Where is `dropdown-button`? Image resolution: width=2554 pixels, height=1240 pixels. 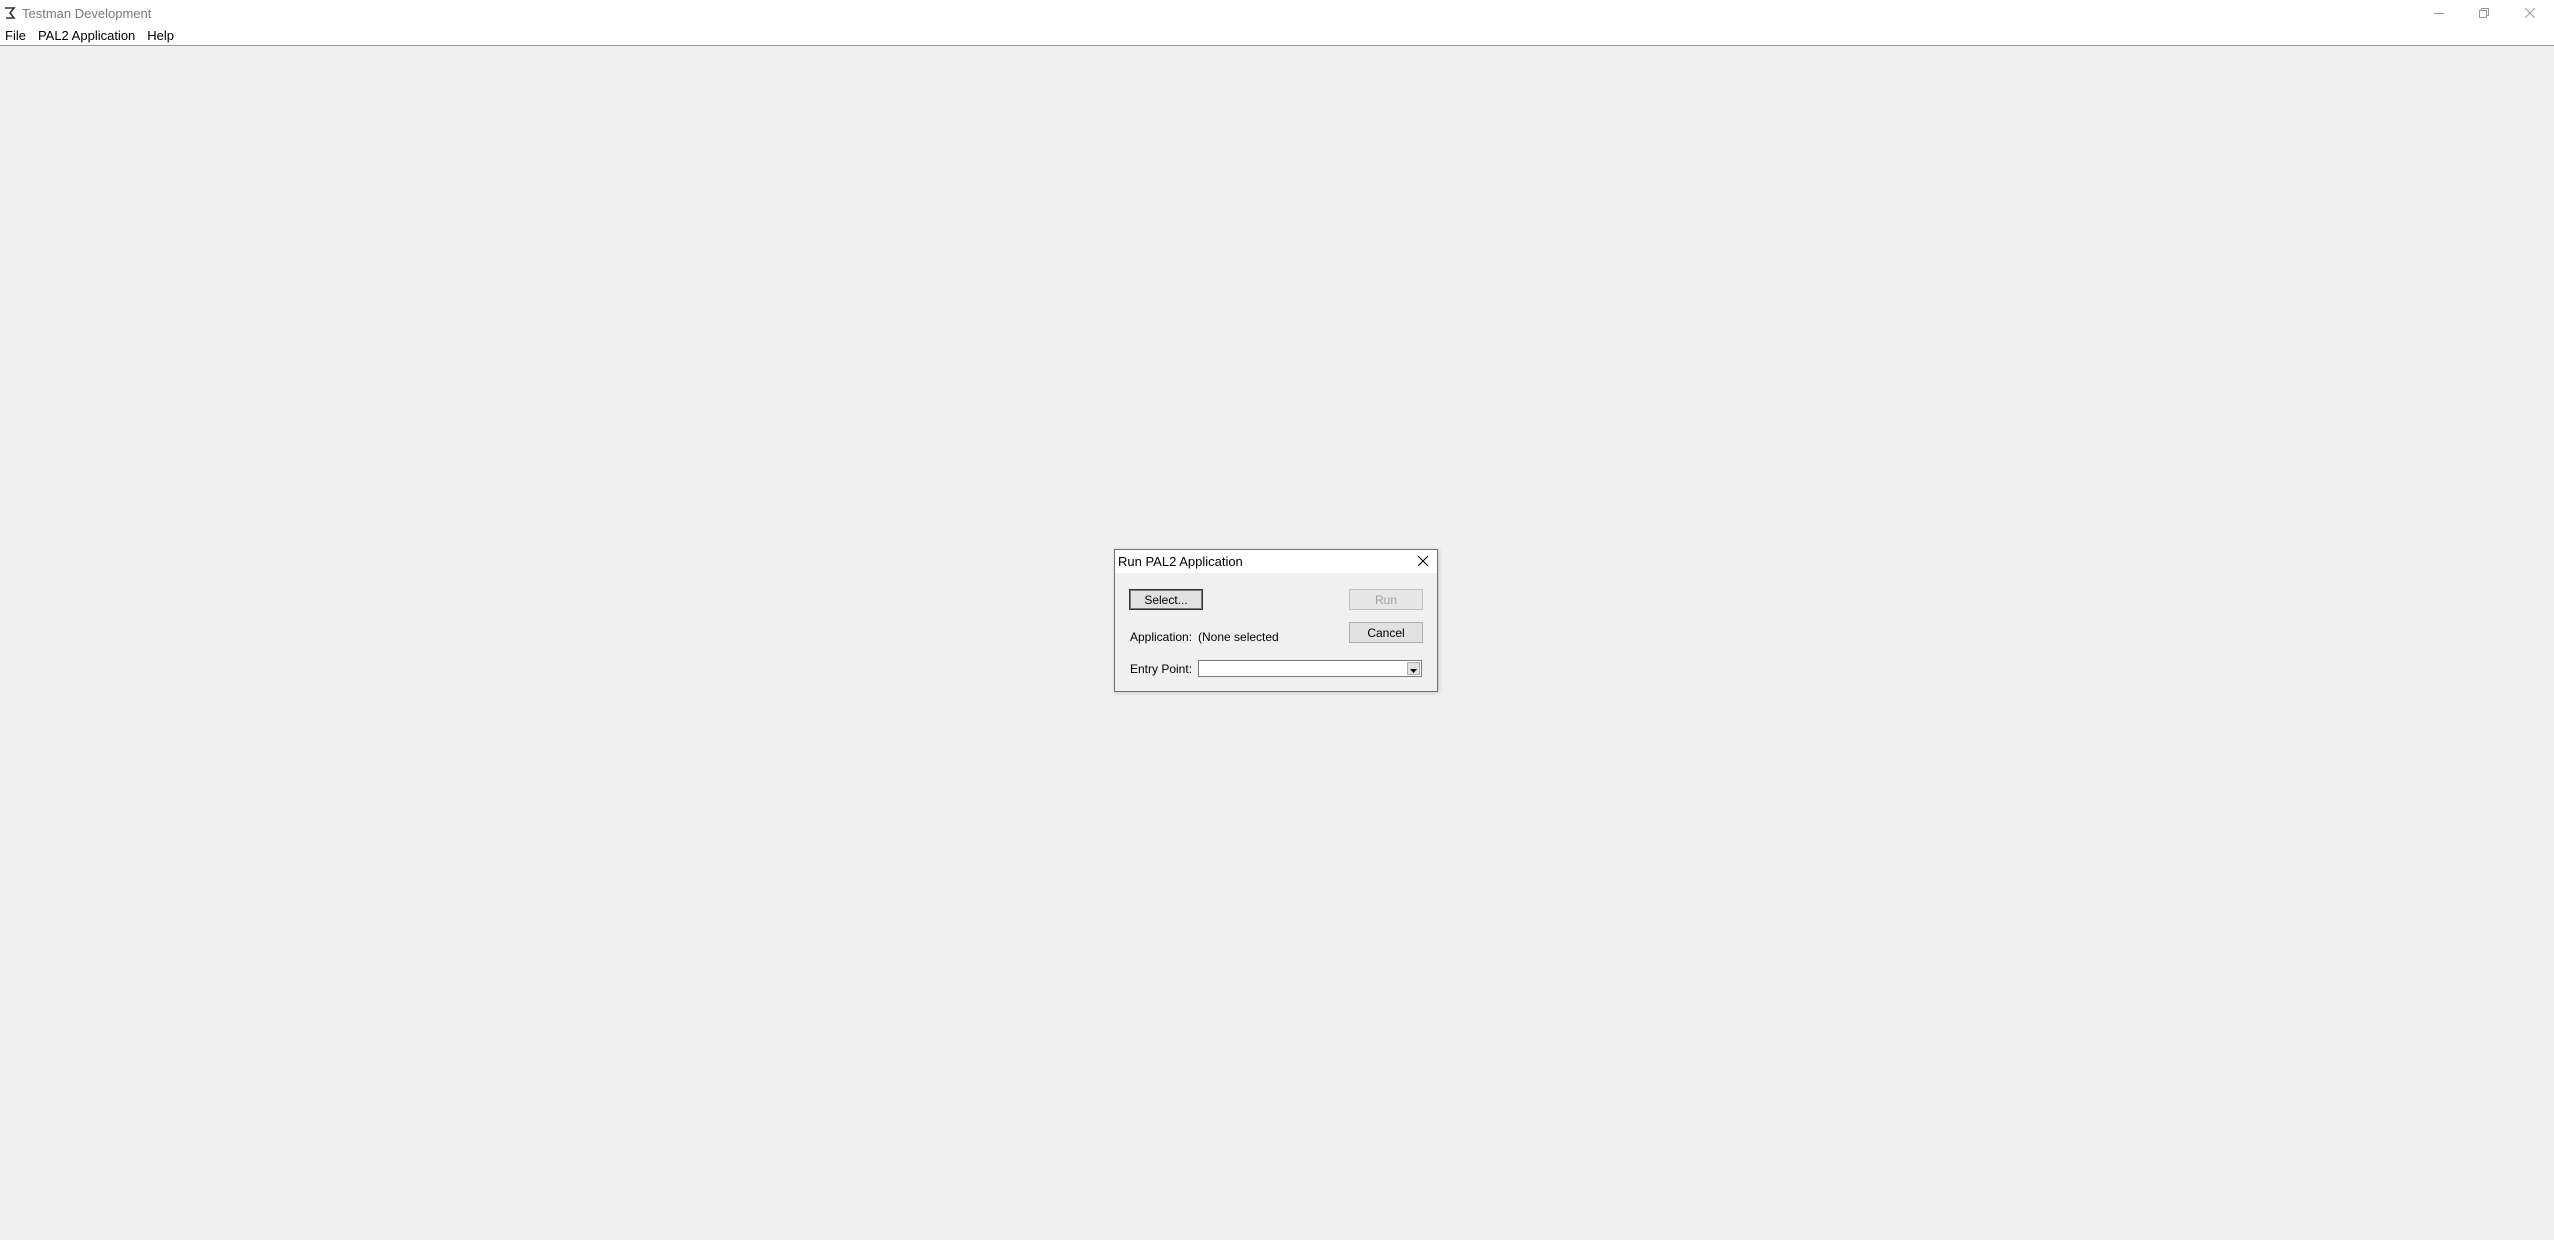 dropdown-button is located at coordinates (1413, 668).